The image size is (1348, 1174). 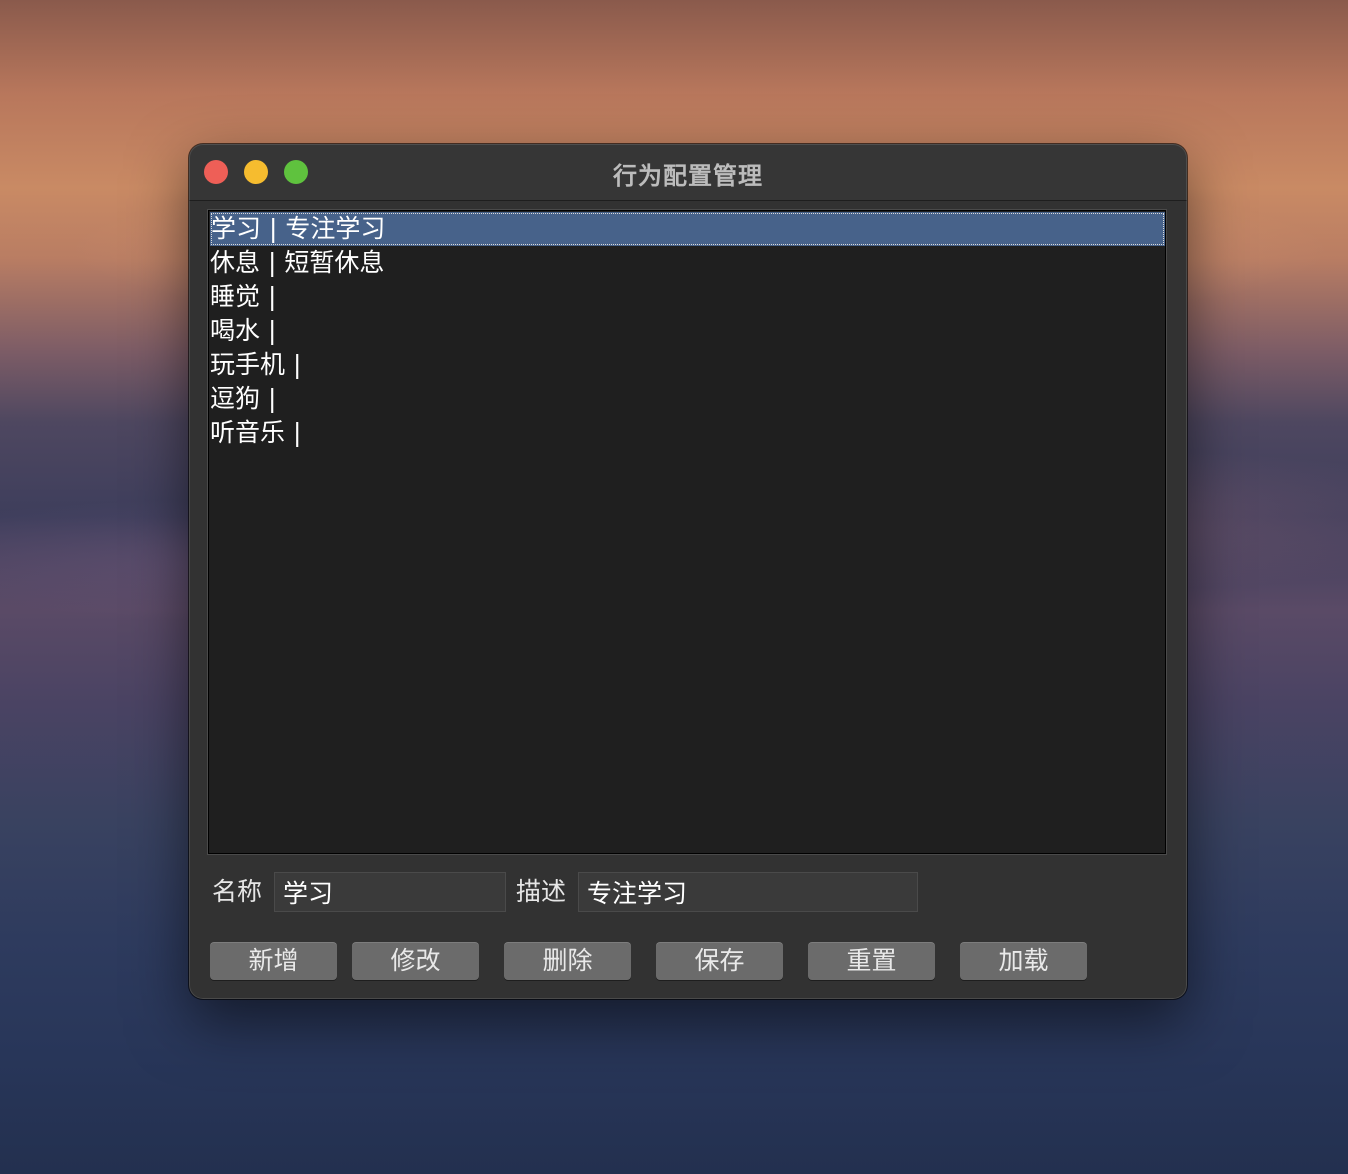 What do you see at coordinates (390, 892) in the screenshot?
I see `name-field` at bounding box center [390, 892].